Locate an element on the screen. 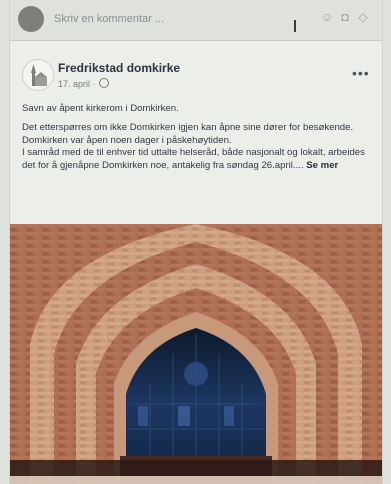 Image resolution: width=391 pixels, height=484 pixels. page-avatar is located at coordinates (38, 75).